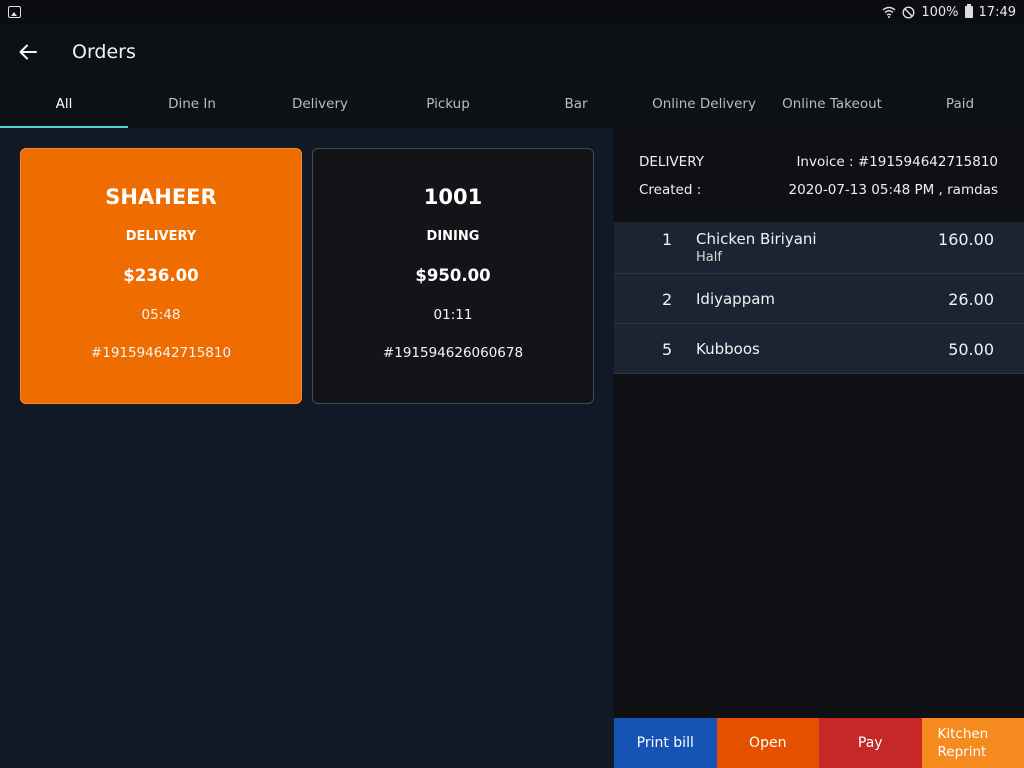 The width and height of the screenshot is (1024, 768). I want to click on item-quantity: 5, so click(667, 349).